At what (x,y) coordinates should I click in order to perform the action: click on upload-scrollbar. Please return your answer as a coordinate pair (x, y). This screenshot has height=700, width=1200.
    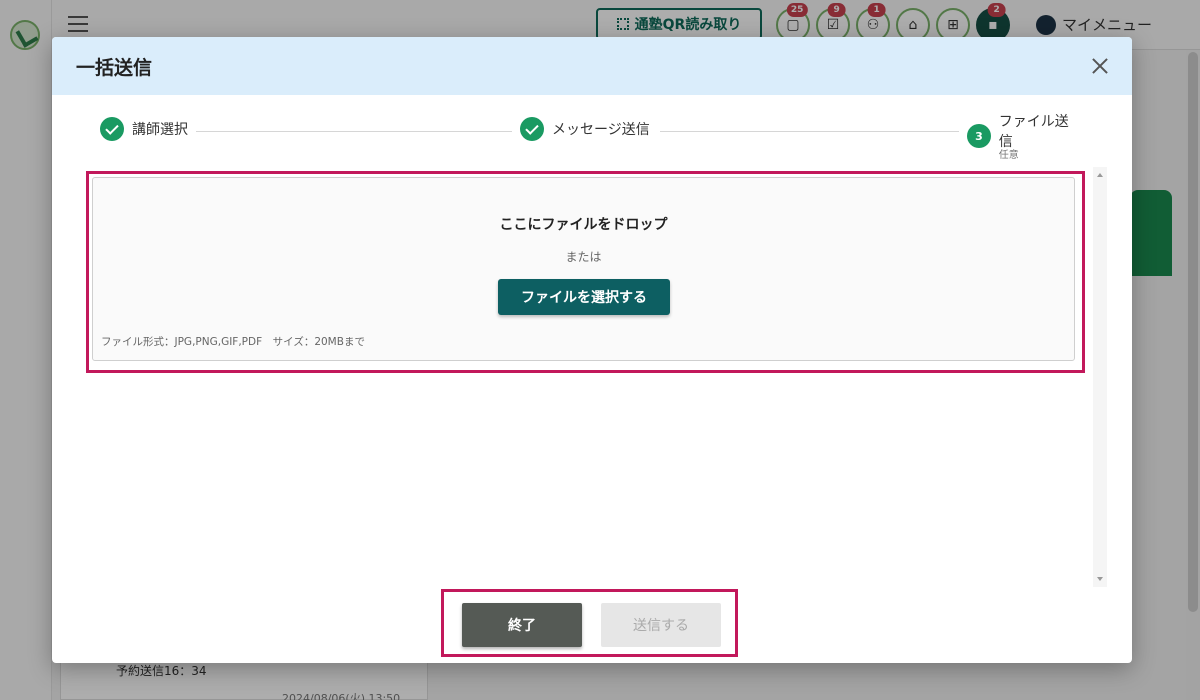
    Looking at the image, I should click on (1100, 377).